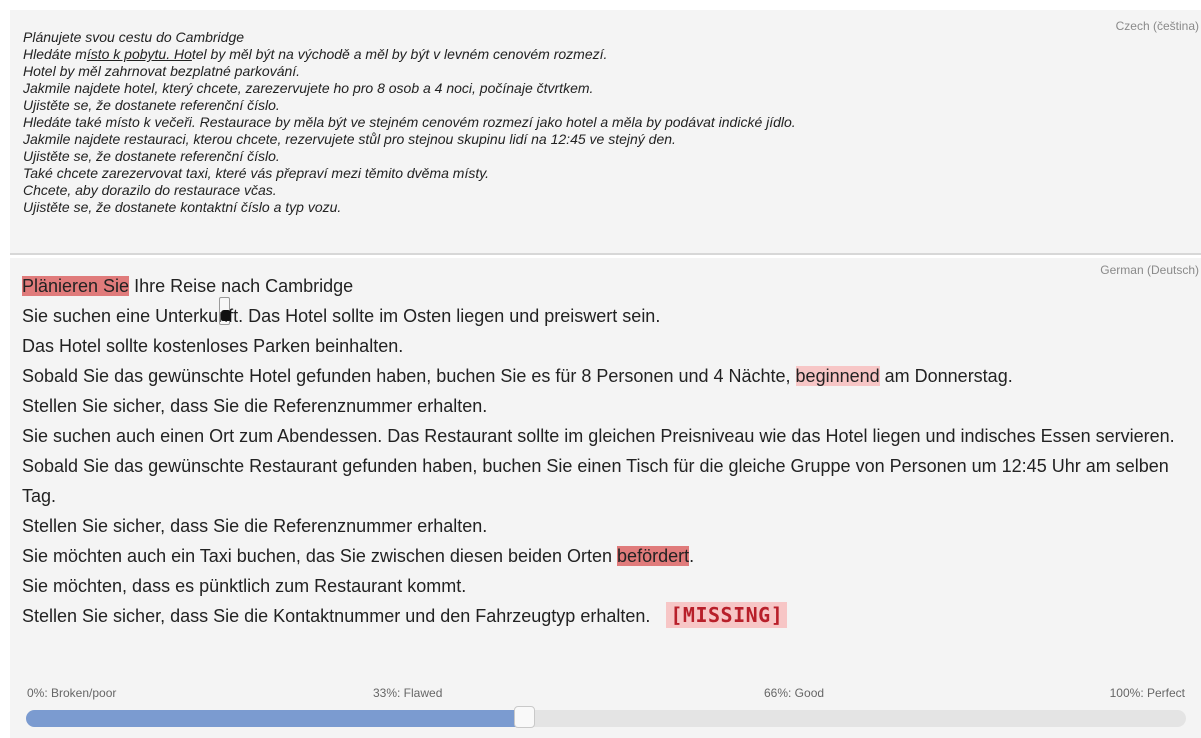 This screenshot has height=738, width=1201. I want to click on translation-line: Plänieren Sie Ihre Reise nach Cambridge, so click(609, 286).